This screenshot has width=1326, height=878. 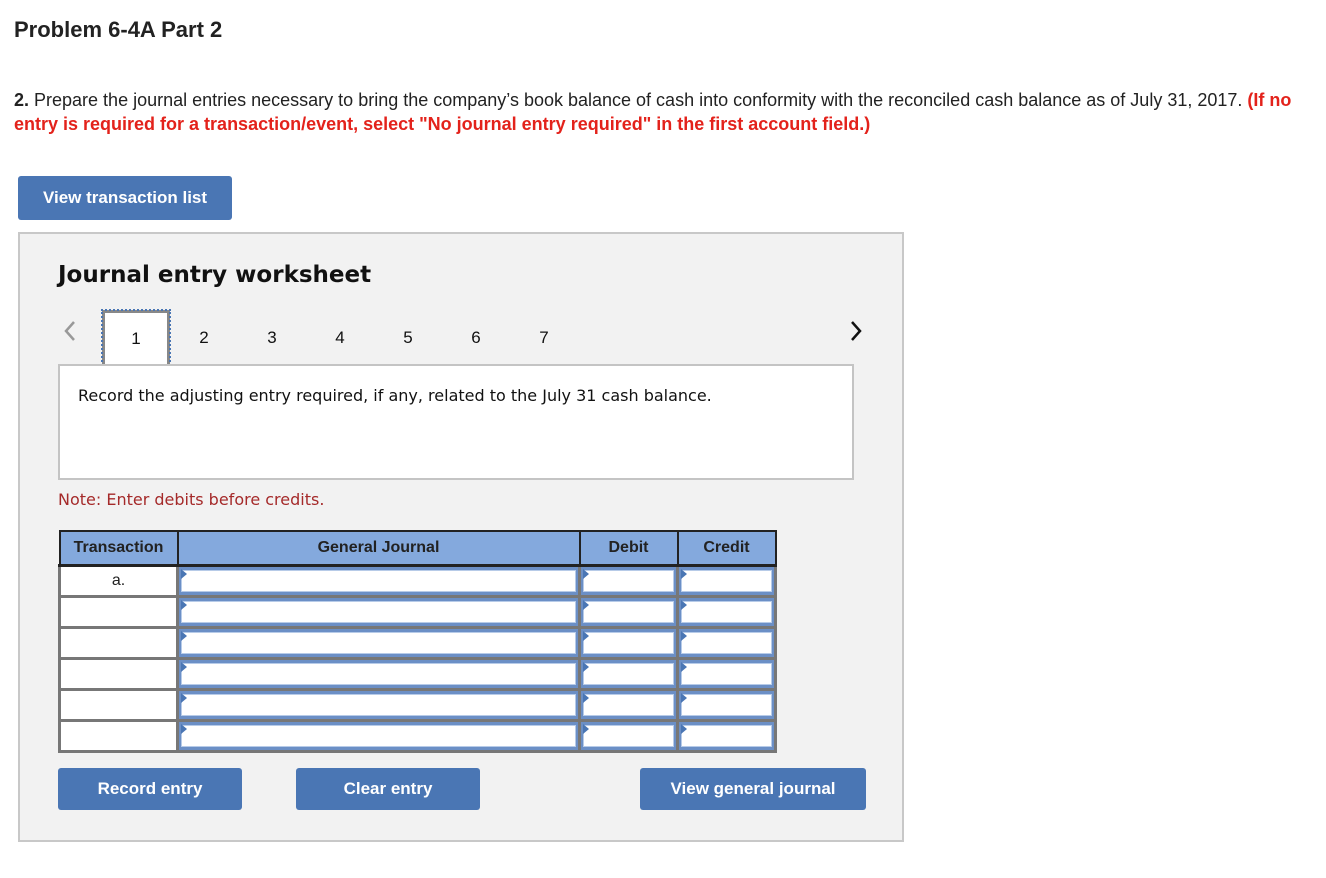 I want to click on header-general-journal: General Journal, so click(x=378, y=548).